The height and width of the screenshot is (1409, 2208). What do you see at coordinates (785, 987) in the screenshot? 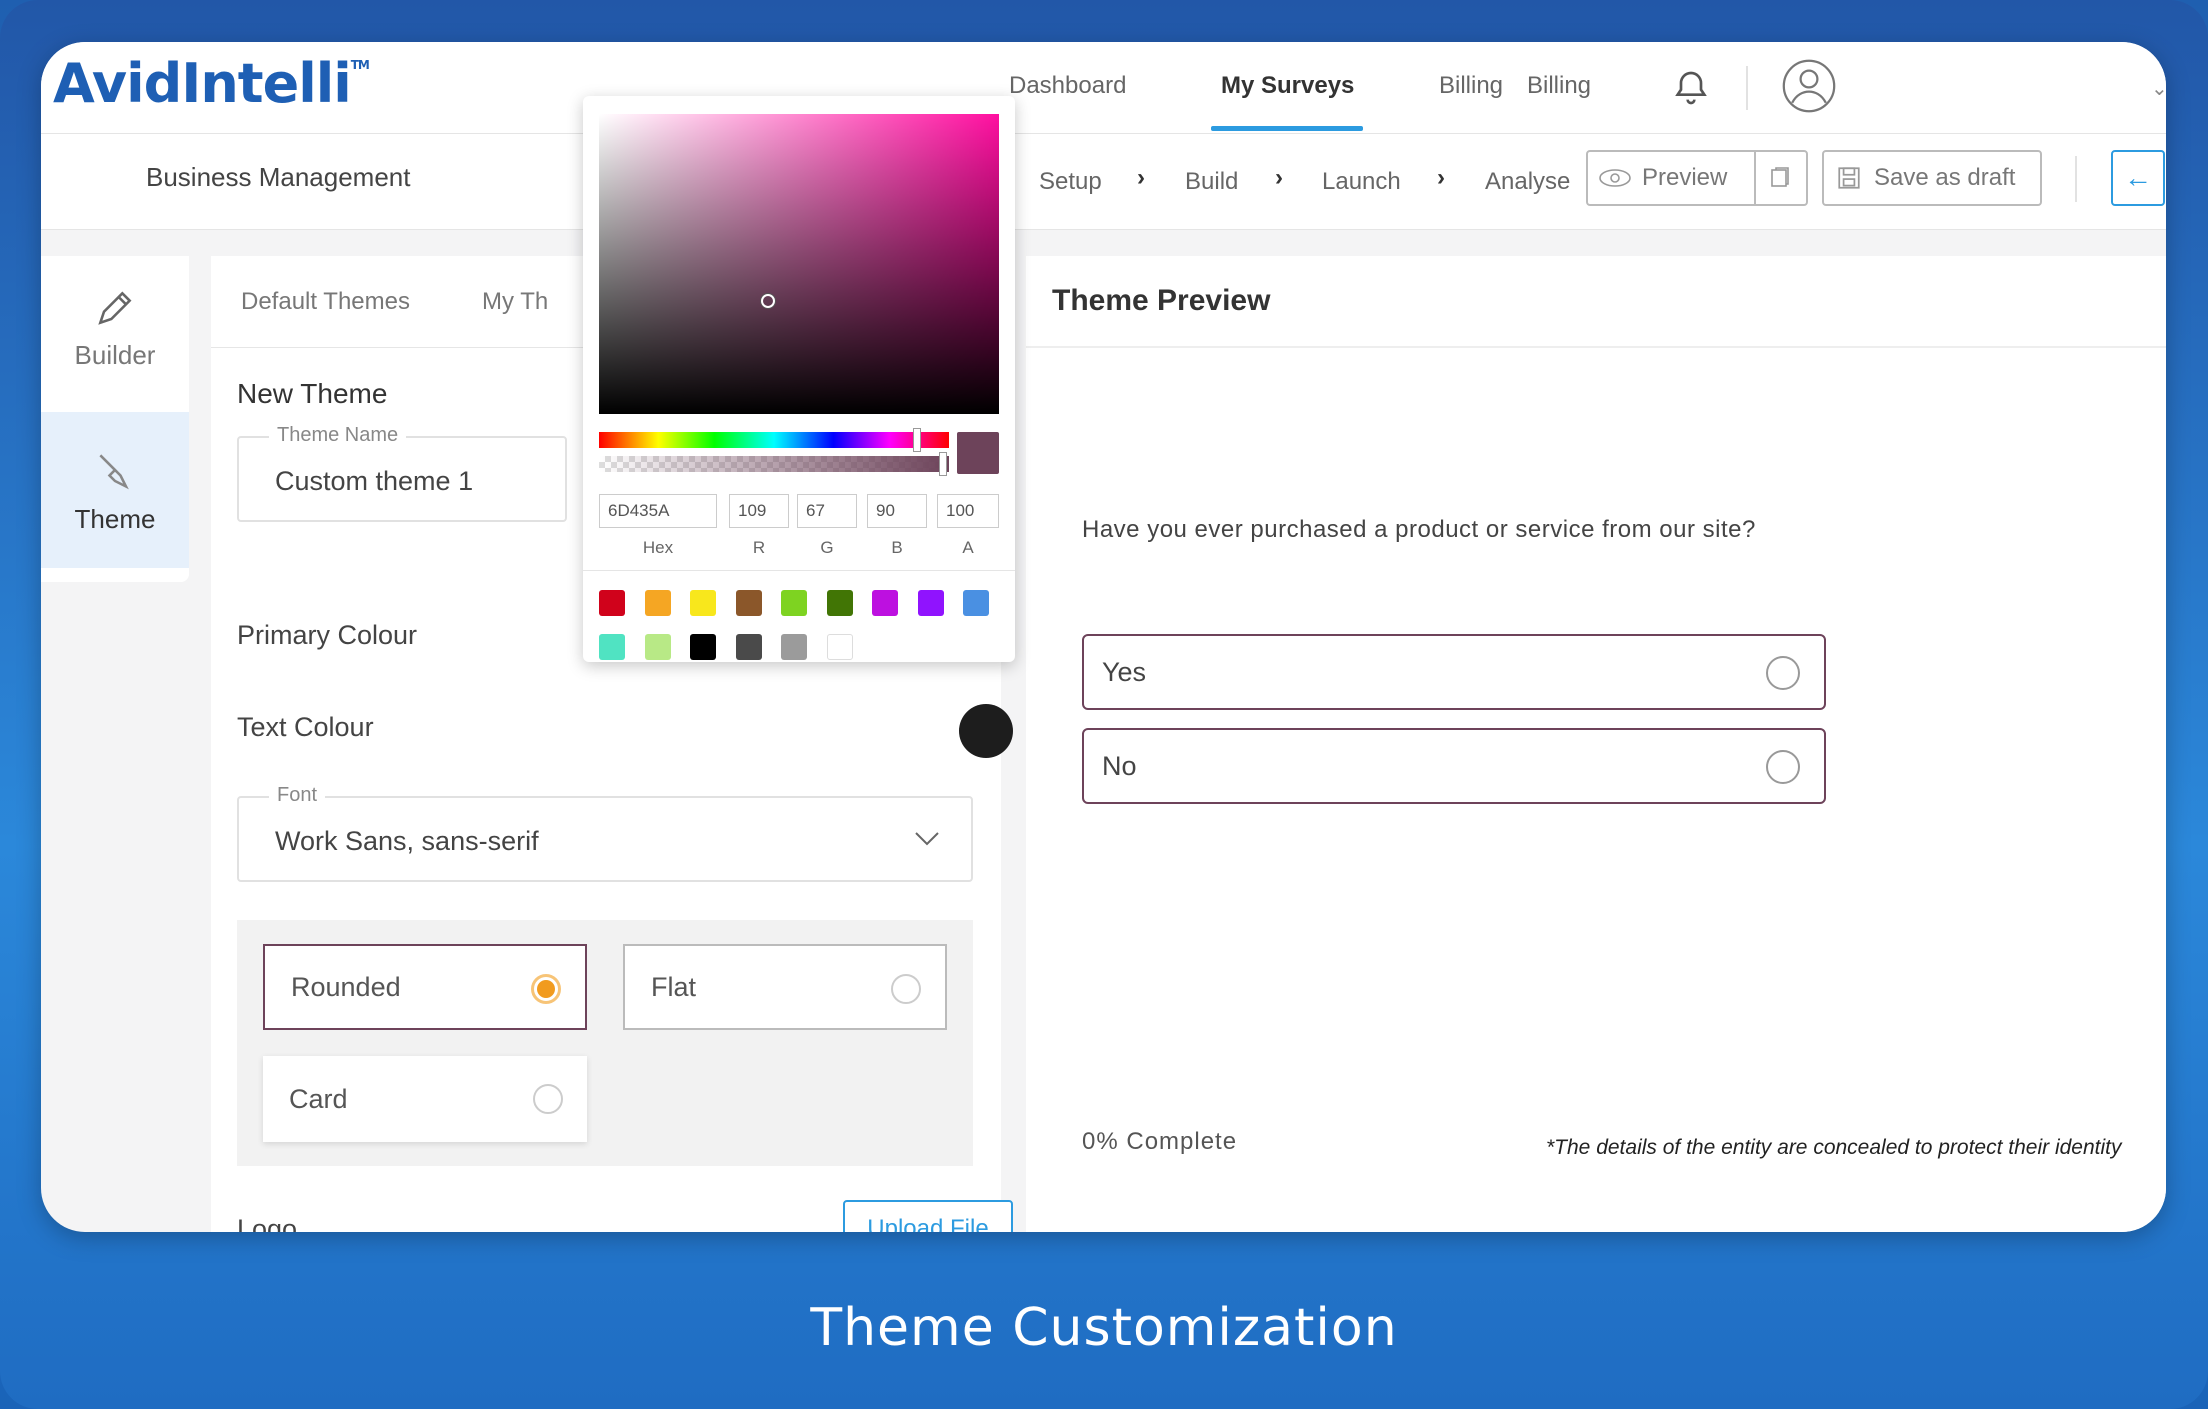
I see `shape-option-flat: Flat` at bounding box center [785, 987].